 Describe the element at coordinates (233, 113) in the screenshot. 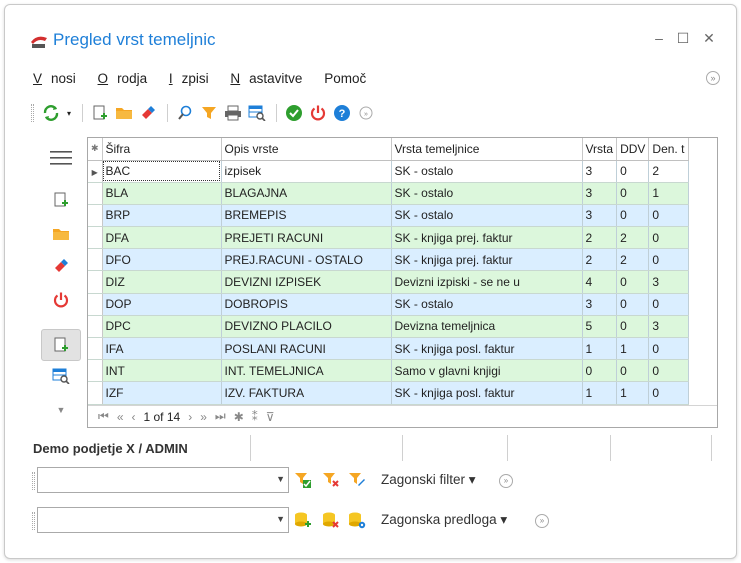

I see `print-icon` at that location.